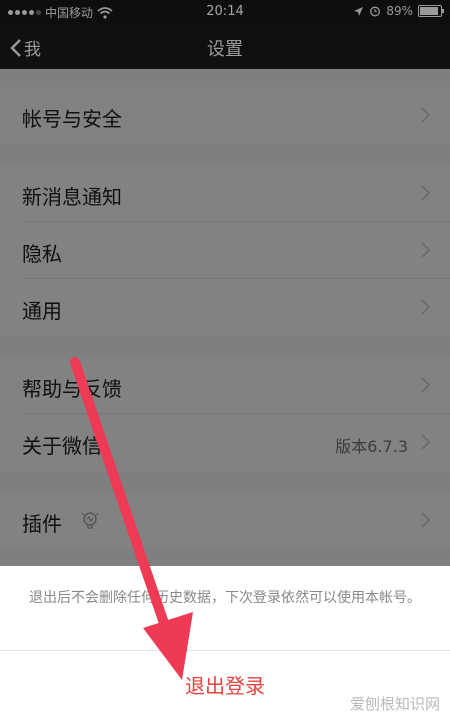 This screenshot has width=450, height=720. What do you see at coordinates (225, 307) in the screenshot?
I see `settings-item-general: 通用` at bounding box center [225, 307].